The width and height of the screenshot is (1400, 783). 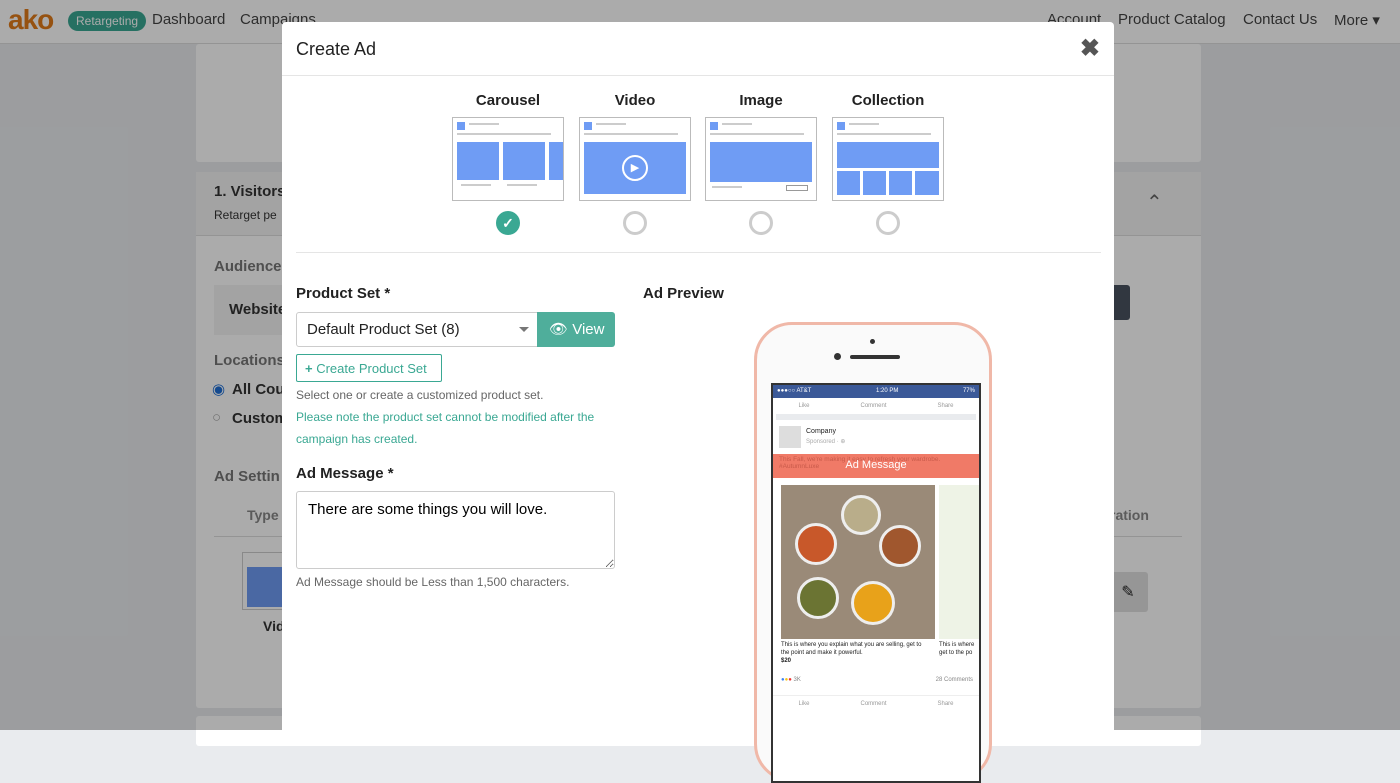 What do you see at coordinates (876, 465) in the screenshot?
I see `ad-message-overlay: Ad Message` at bounding box center [876, 465].